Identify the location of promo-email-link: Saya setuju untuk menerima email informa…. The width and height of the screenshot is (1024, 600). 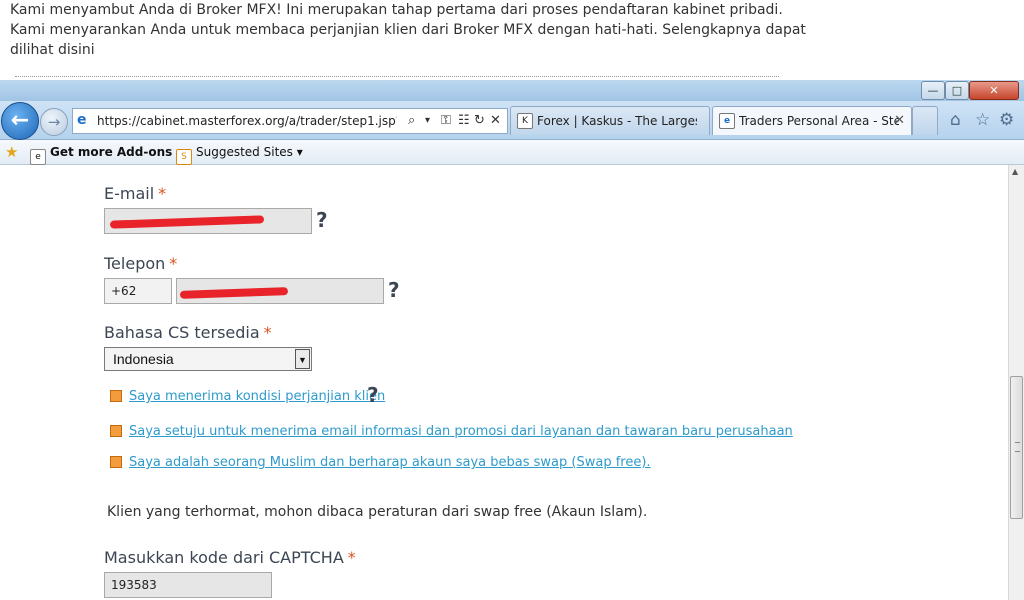
(461, 432).